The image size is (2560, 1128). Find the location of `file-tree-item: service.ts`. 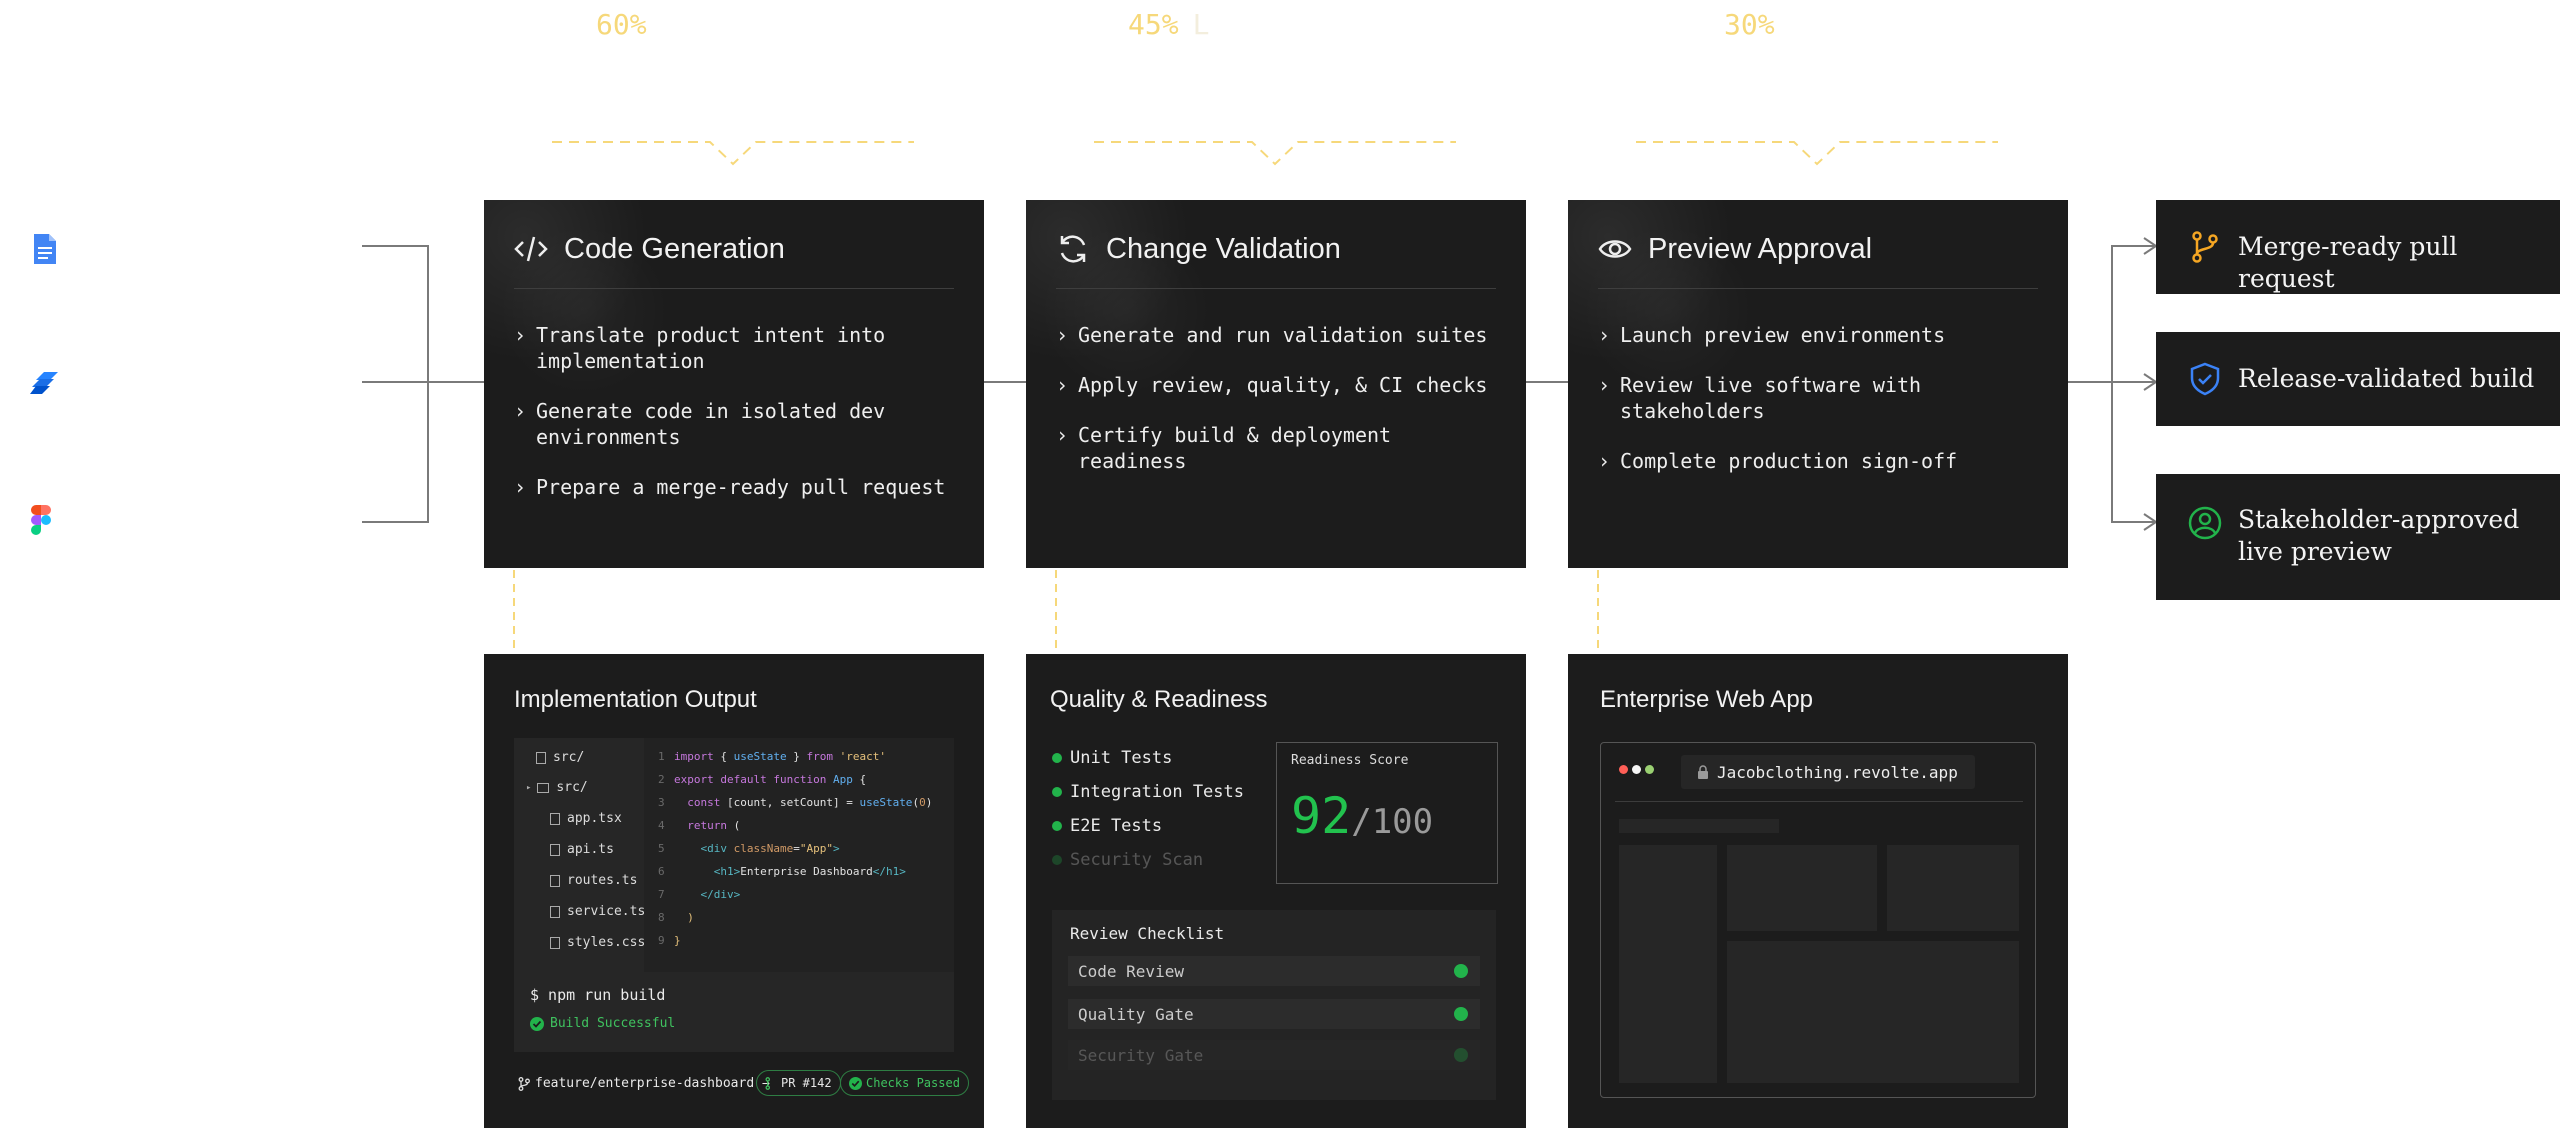

file-tree-item: service.ts is located at coordinates (597, 911).